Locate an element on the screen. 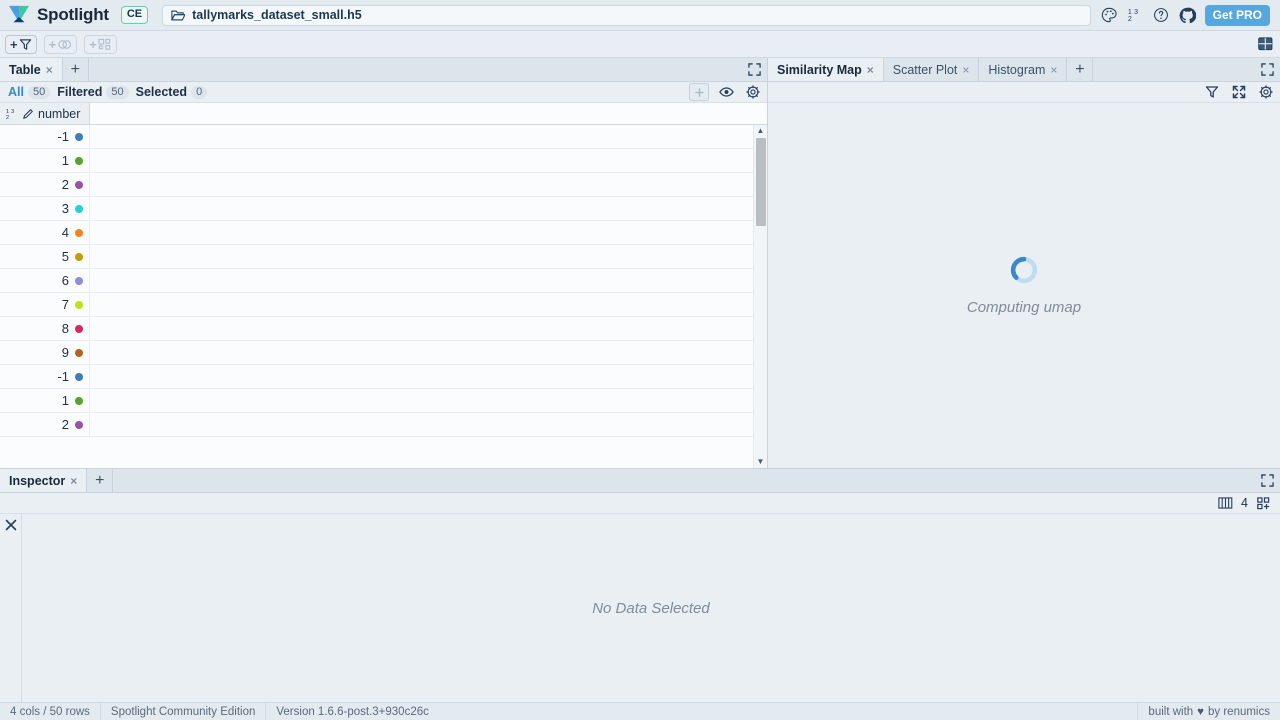 Image resolution: width=1280 pixels, height=720 pixels. inspector-close-icon is located at coordinates (11, 525).